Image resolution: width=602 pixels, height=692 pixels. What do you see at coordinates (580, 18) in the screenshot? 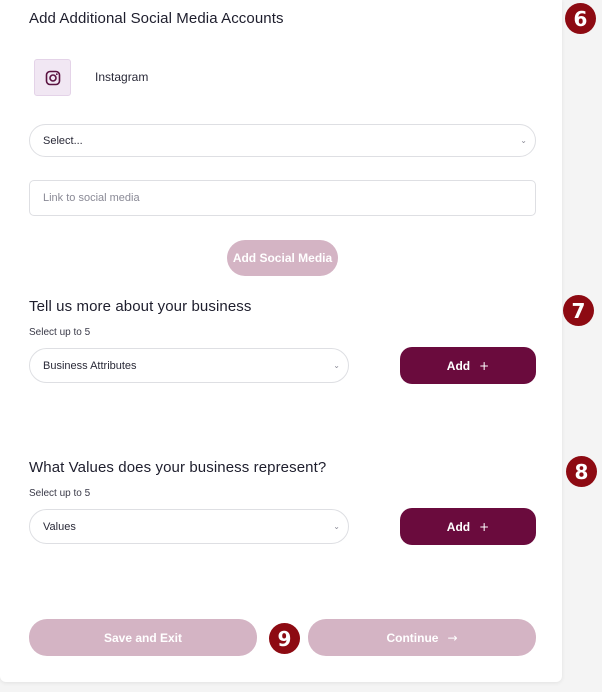
I see `step-marker-6: 6` at bounding box center [580, 18].